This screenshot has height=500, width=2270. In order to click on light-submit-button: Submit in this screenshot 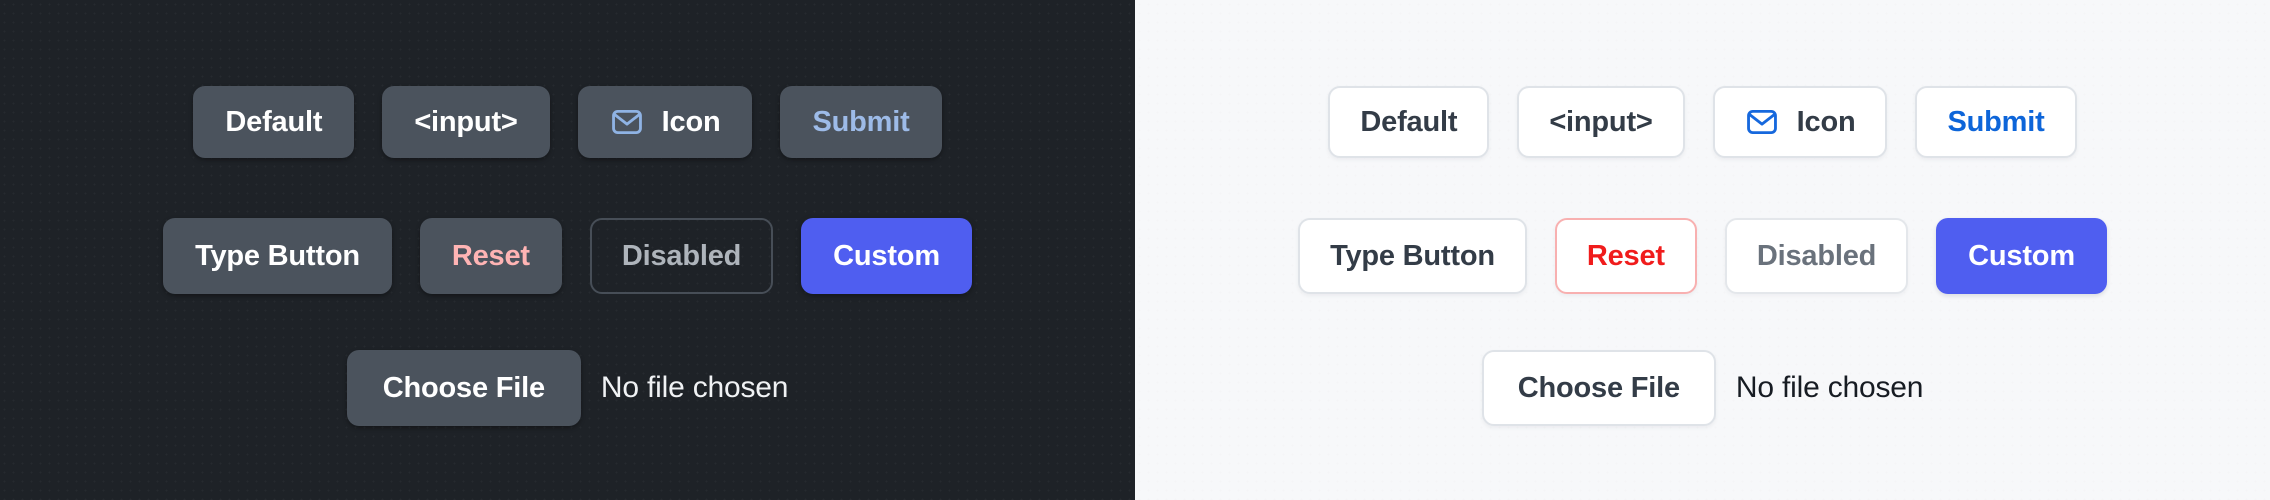, I will do `click(1996, 122)`.